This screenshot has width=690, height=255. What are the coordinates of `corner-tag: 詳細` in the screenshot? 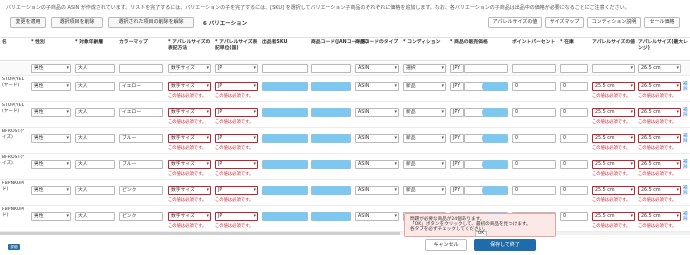 It's located at (14, 247).